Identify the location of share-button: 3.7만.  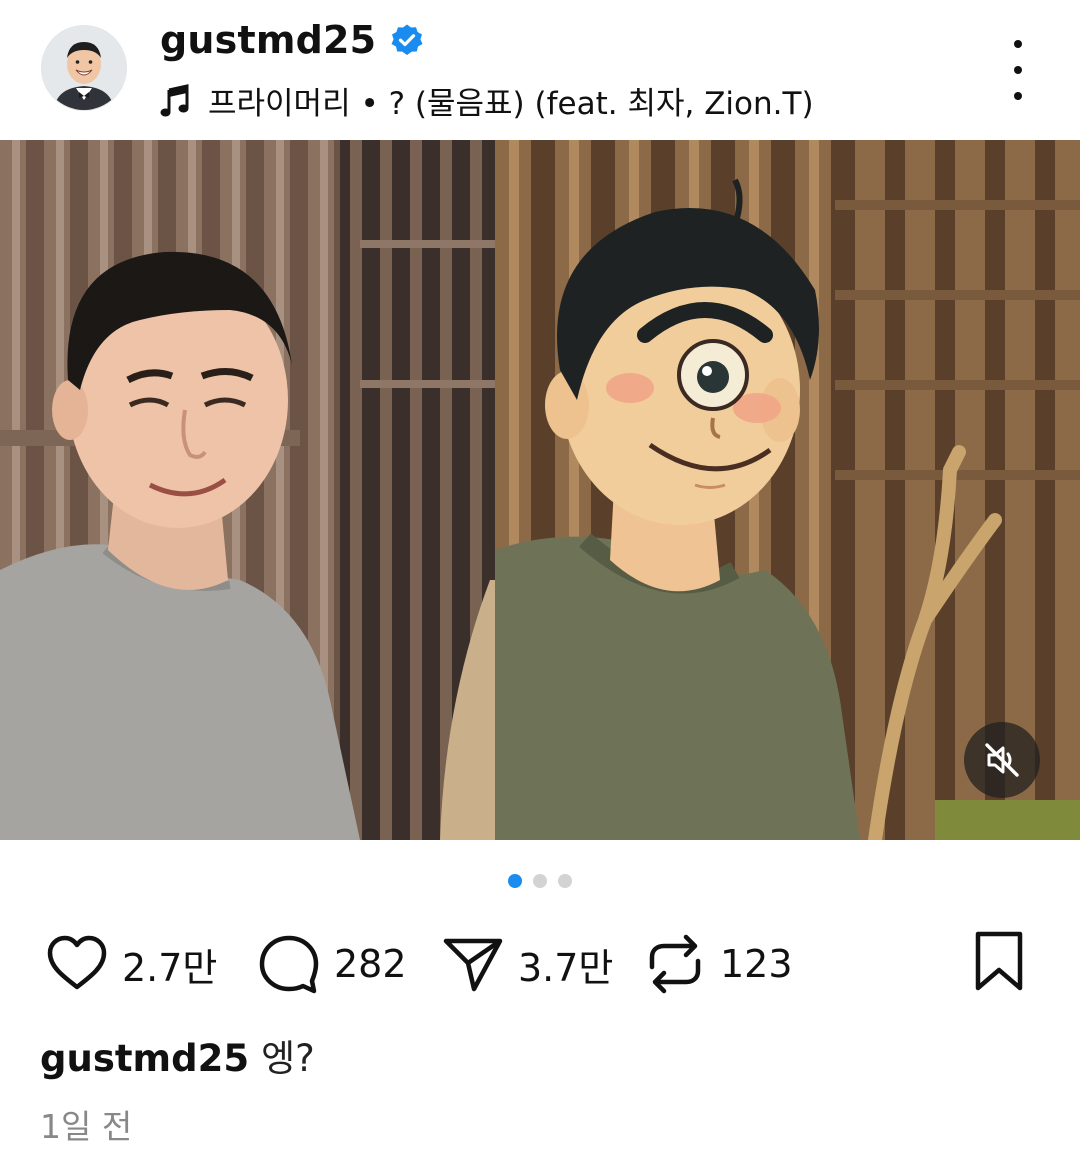
(526, 964).